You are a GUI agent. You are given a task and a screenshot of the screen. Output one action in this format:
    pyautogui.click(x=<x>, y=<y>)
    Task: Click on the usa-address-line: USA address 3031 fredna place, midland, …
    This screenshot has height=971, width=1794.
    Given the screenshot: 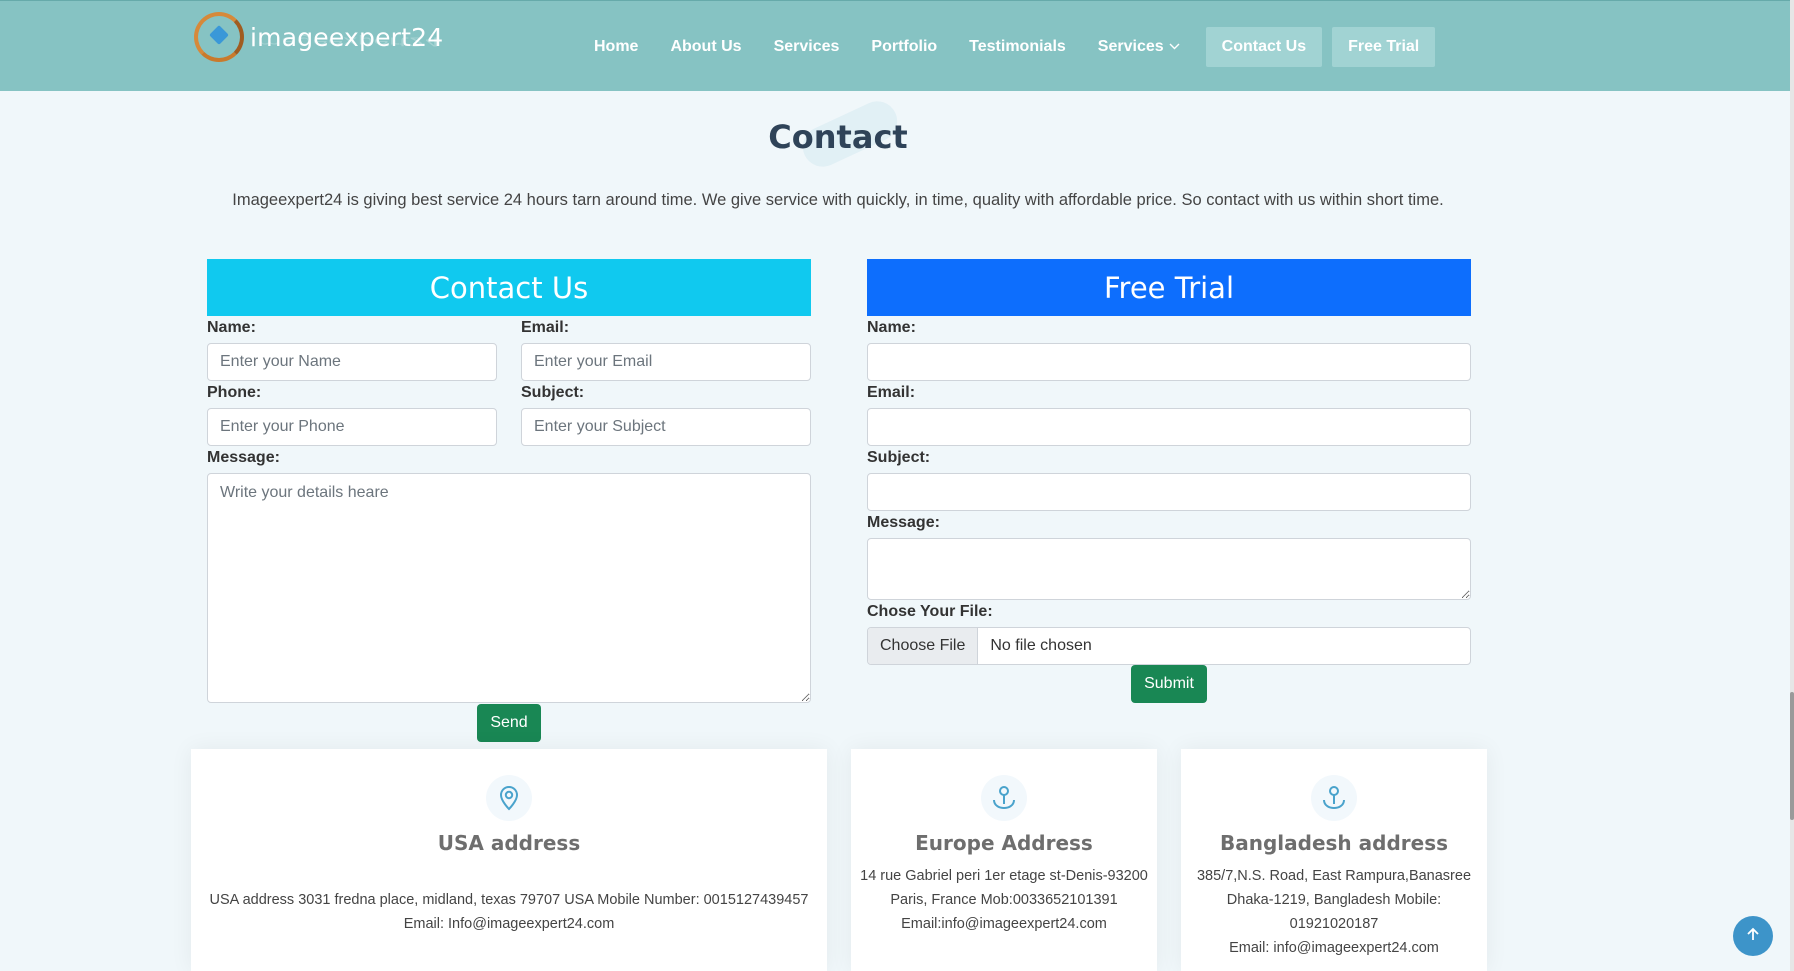 What is the action you would take?
    pyautogui.click(x=509, y=900)
    